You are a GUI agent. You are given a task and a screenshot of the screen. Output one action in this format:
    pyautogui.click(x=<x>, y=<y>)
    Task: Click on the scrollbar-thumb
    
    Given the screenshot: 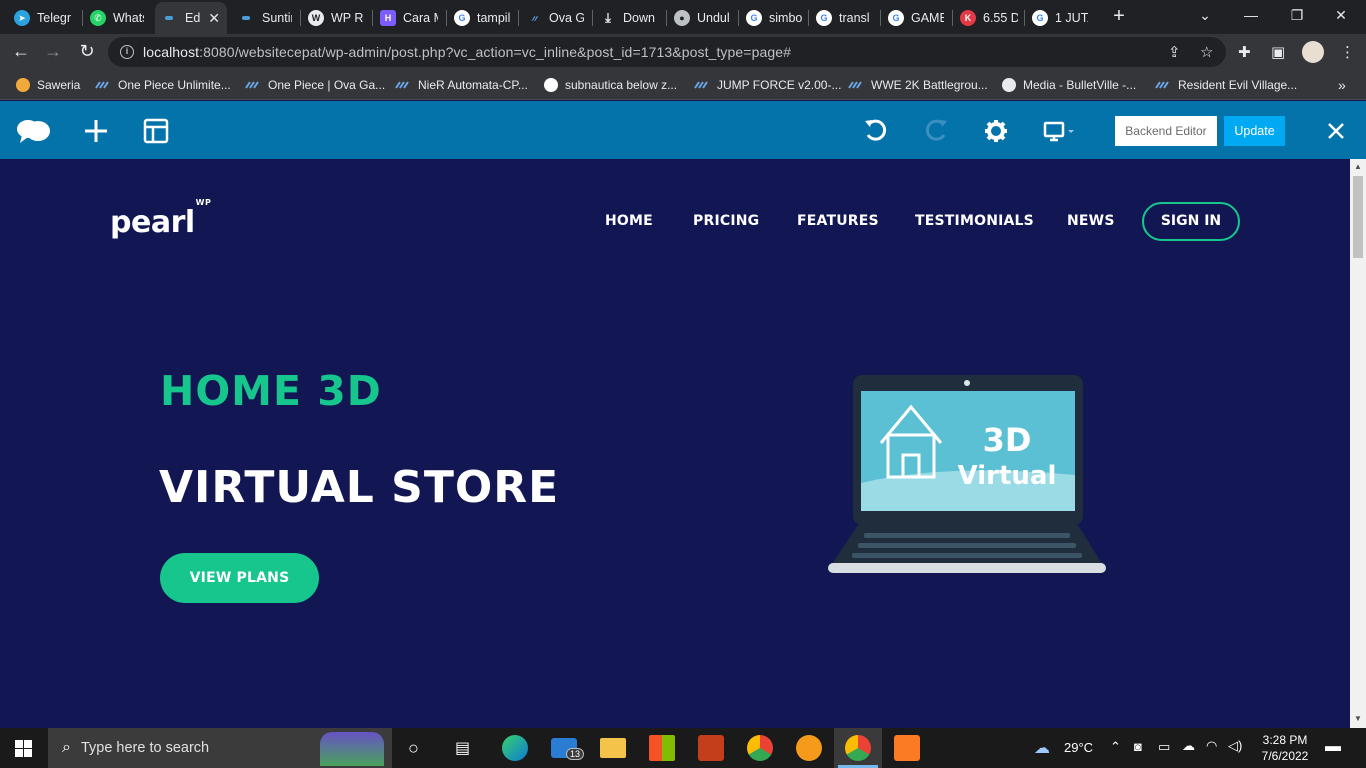 What is the action you would take?
    pyautogui.click(x=1358, y=217)
    